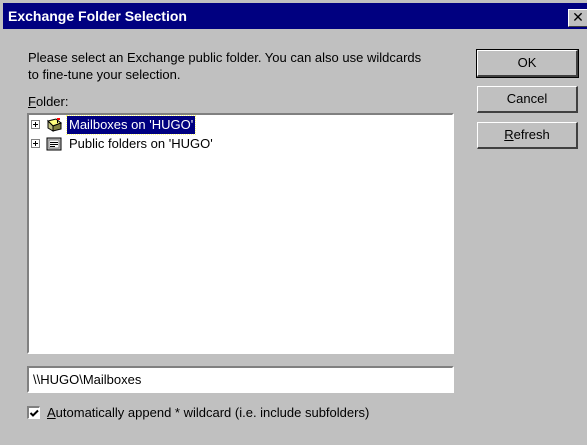 This screenshot has width=587, height=445. What do you see at coordinates (51, 412) in the screenshot?
I see `checkbox-label-mnemonic: A` at bounding box center [51, 412].